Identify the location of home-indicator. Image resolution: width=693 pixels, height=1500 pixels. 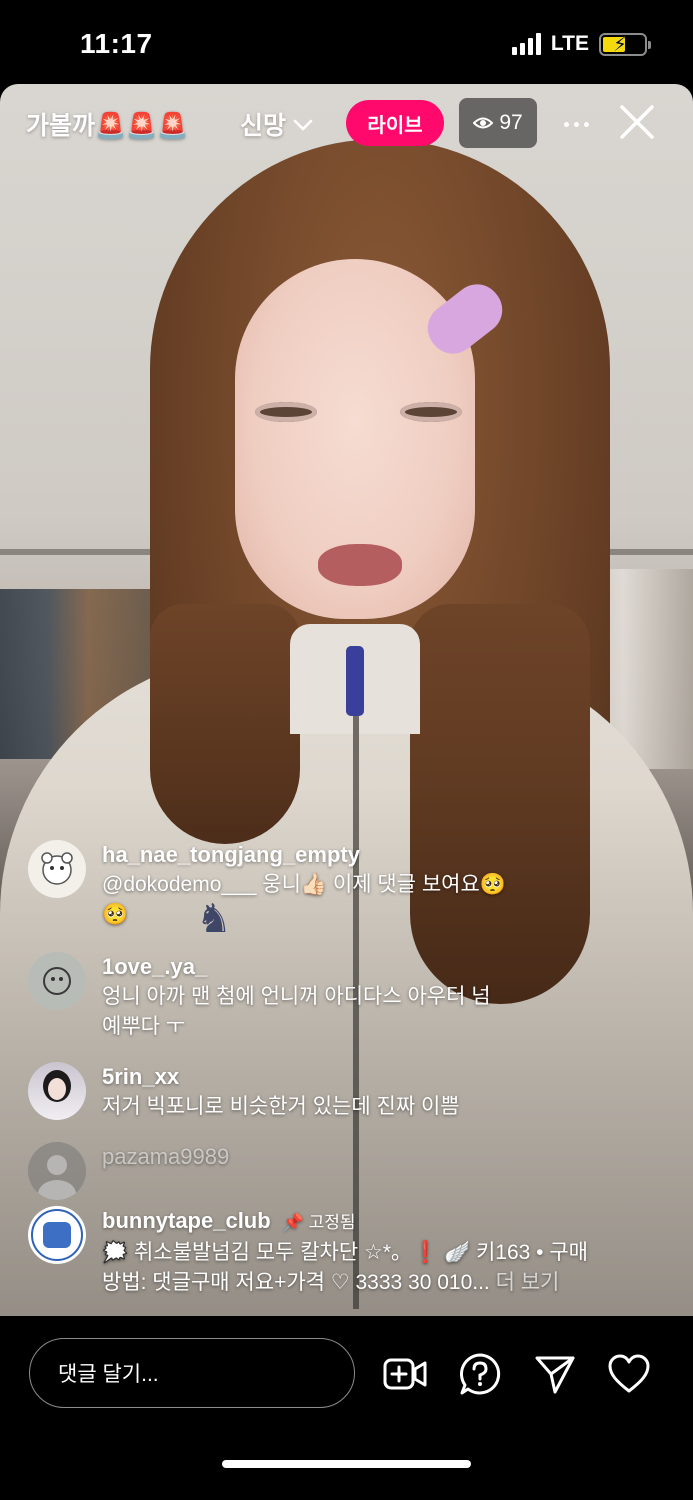
(346, 1464).